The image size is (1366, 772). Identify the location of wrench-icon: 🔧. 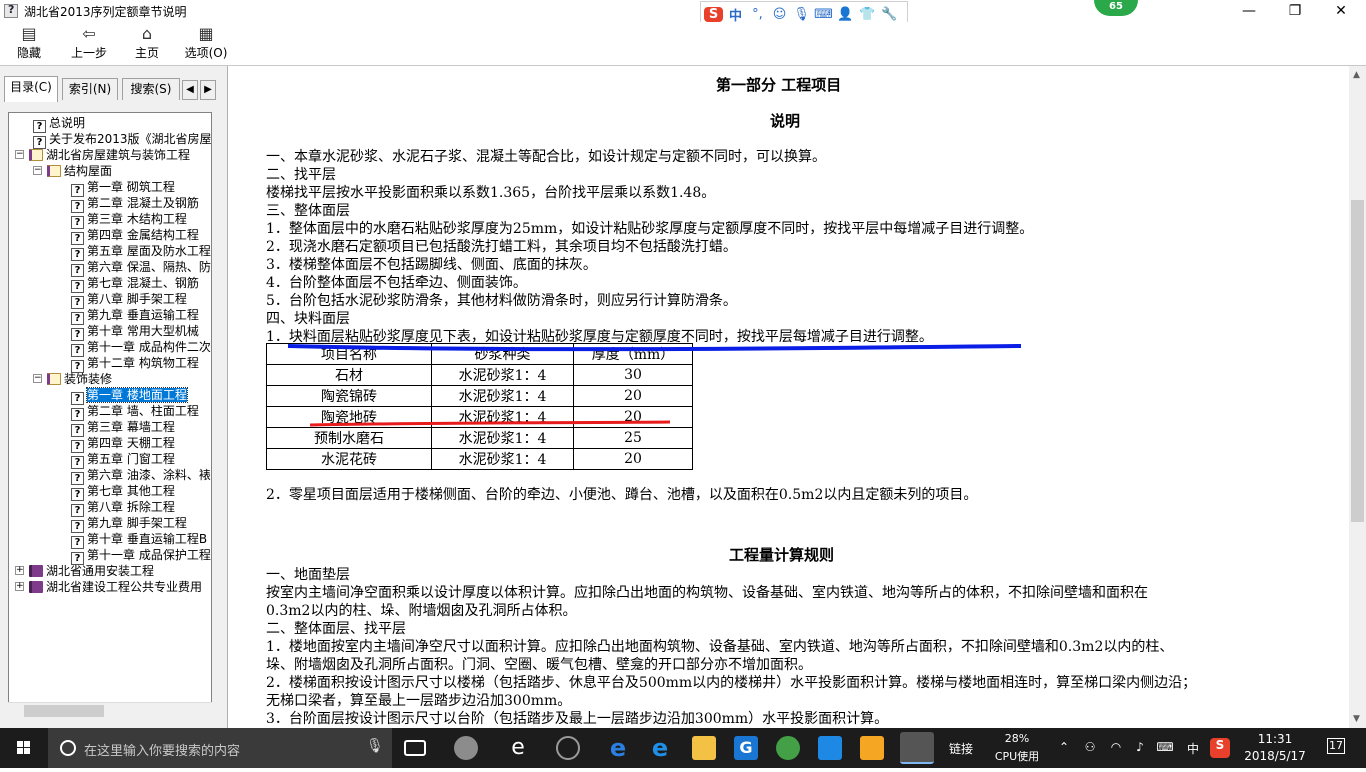
(889, 14).